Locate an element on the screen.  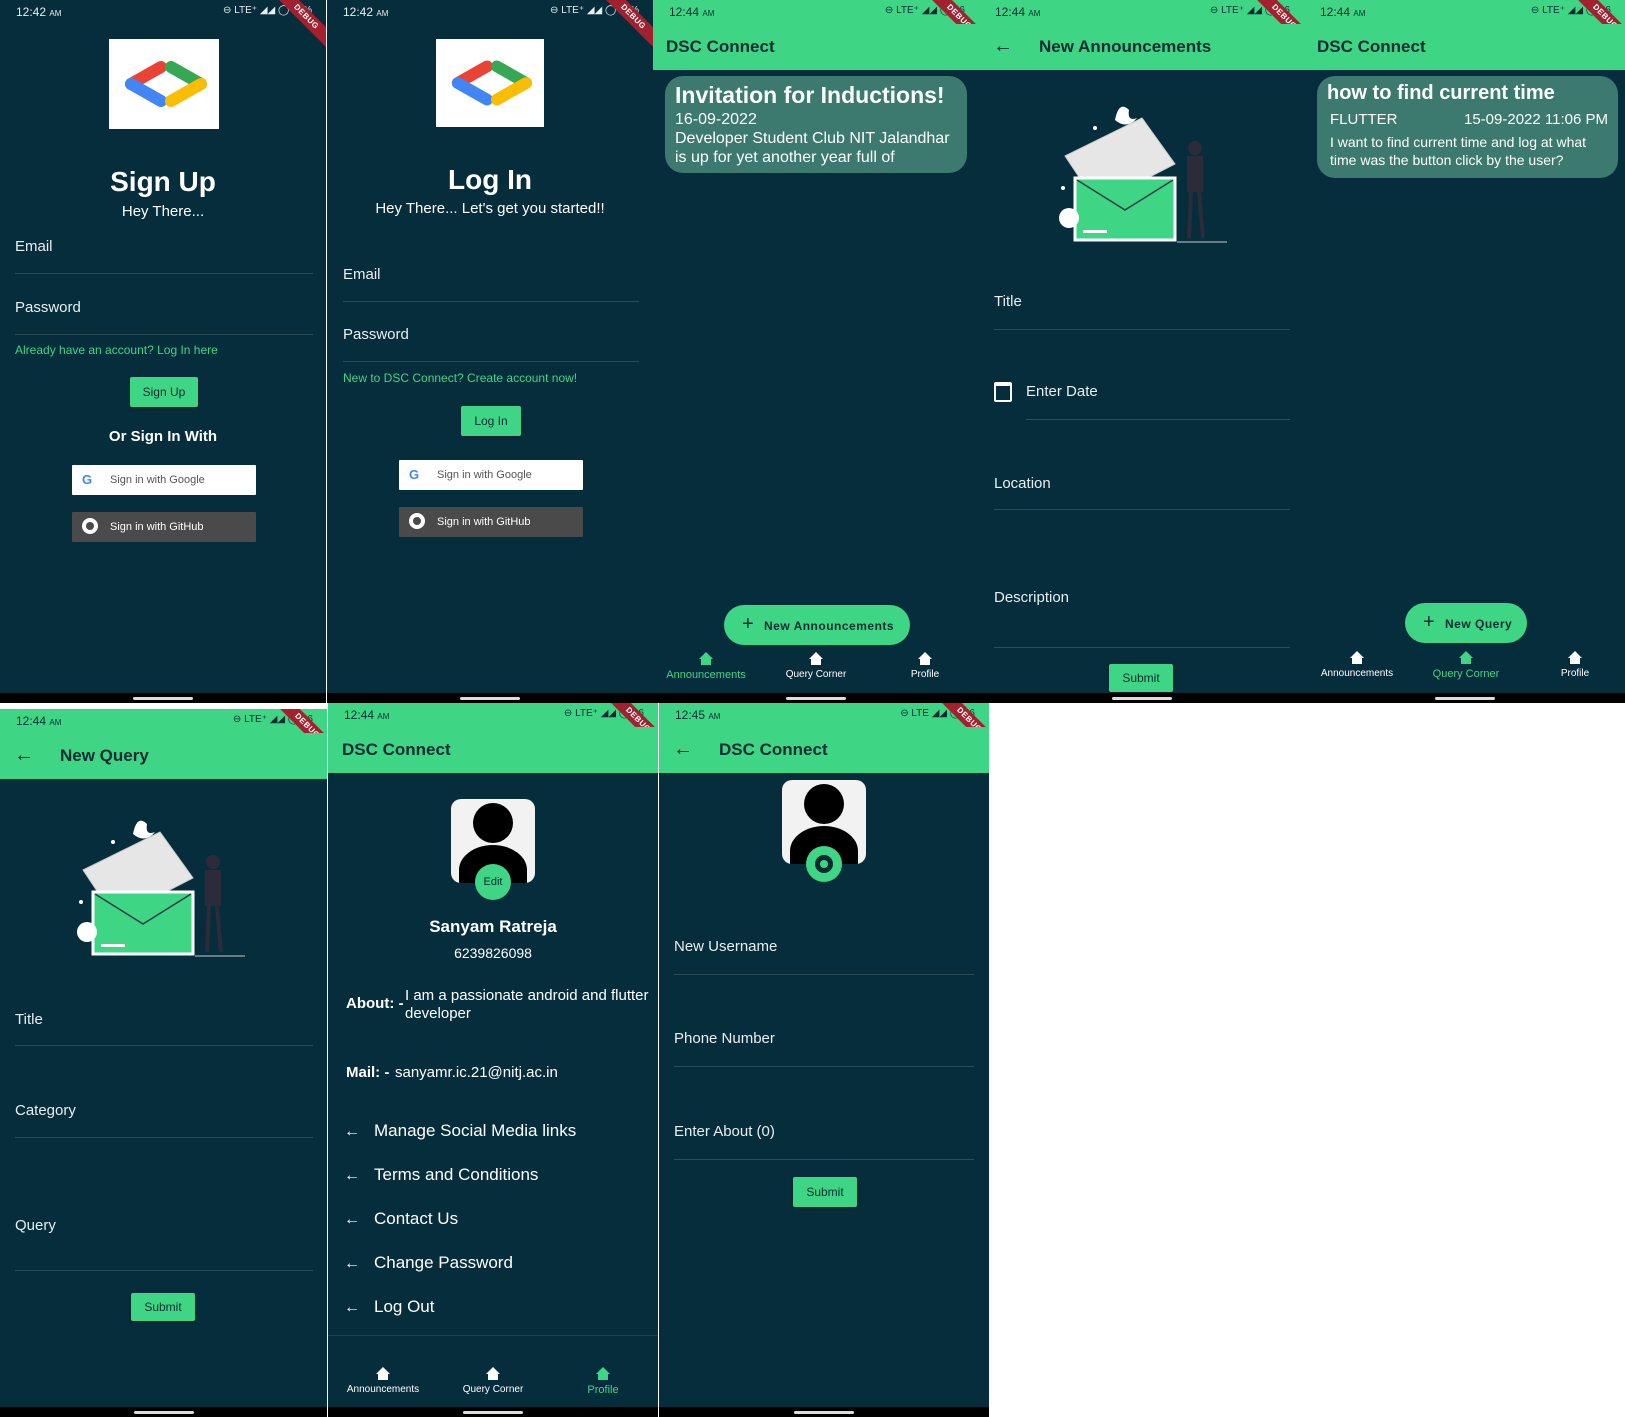
username-field: New Username is located at coordinates (824, 955).